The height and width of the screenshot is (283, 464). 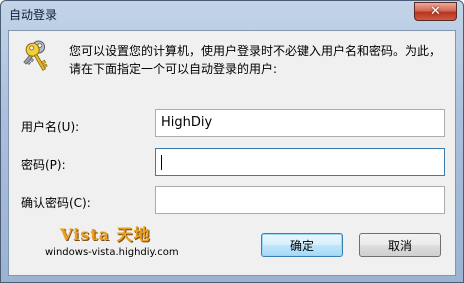 I want to click on title-bar: 自动登录 ✕, so click(x=232, y=15).